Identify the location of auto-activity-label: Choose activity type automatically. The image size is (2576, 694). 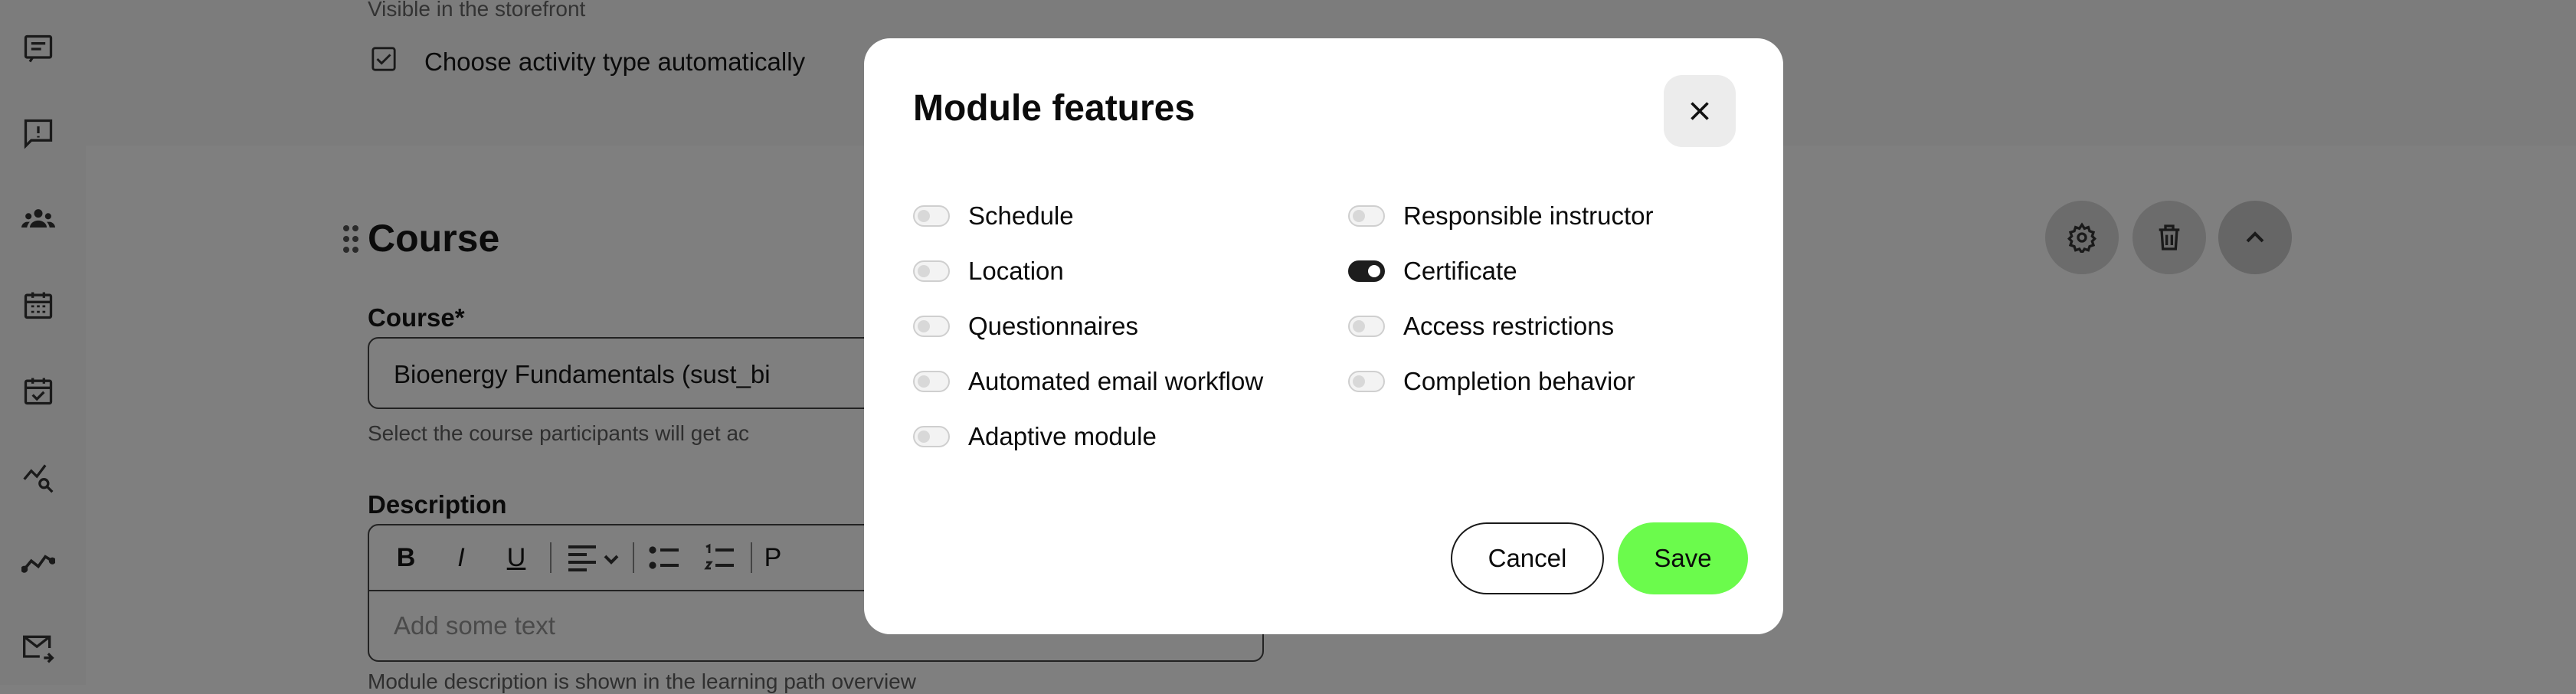
(615, 62).